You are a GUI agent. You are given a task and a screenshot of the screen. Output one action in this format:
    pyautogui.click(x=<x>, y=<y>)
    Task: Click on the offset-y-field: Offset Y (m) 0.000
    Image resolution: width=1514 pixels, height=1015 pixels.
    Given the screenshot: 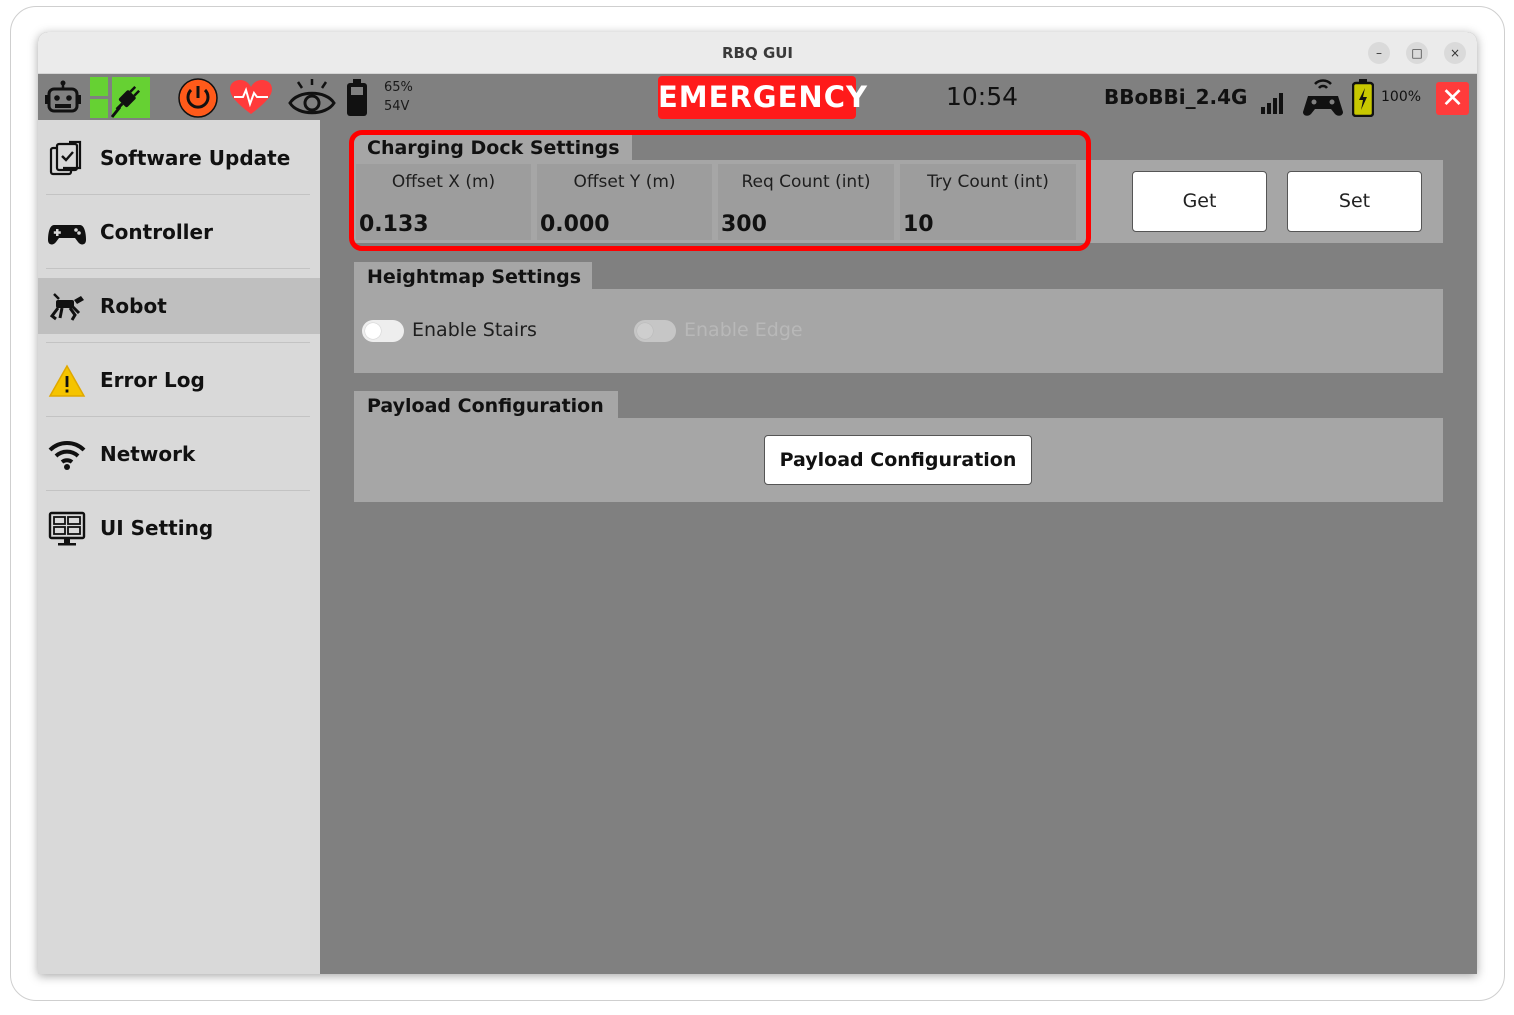 What is the action you would take?
    pyautogui.click(x=624, y=202)
    